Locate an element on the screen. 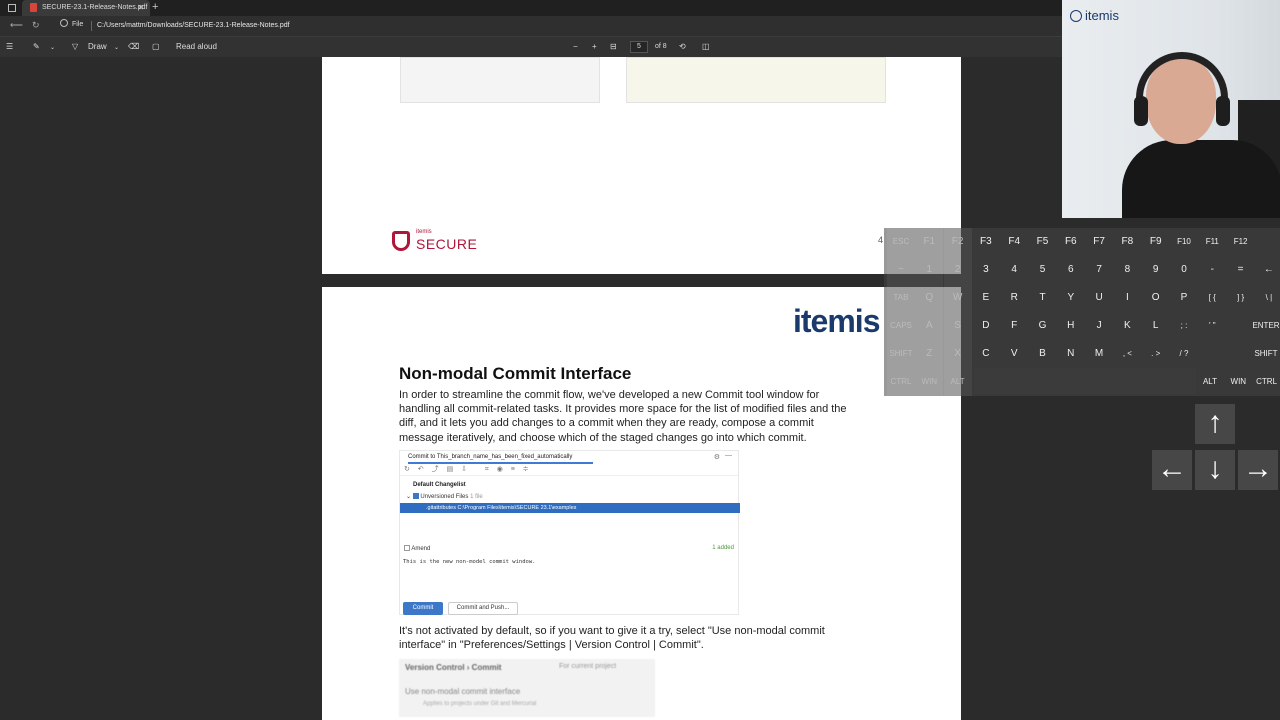  page-number-input: 5 is located at coordinates (639, 47).